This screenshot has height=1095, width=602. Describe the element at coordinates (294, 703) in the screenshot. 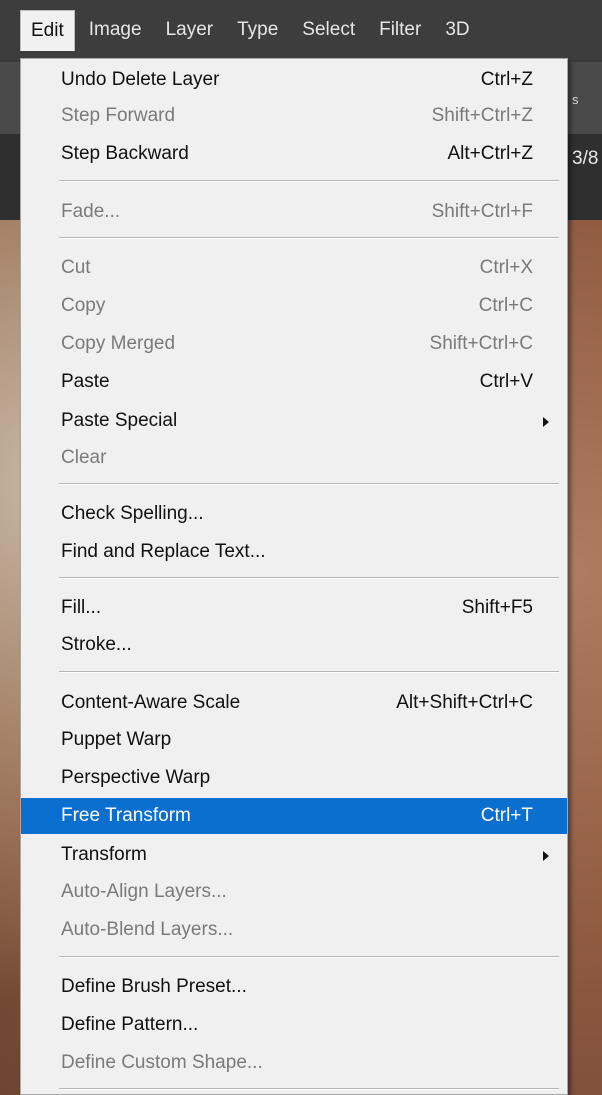

I see `menu-item-content-aware-scale: Content-Aware Scale Alt+Shift+Ctrl+C` at that location.